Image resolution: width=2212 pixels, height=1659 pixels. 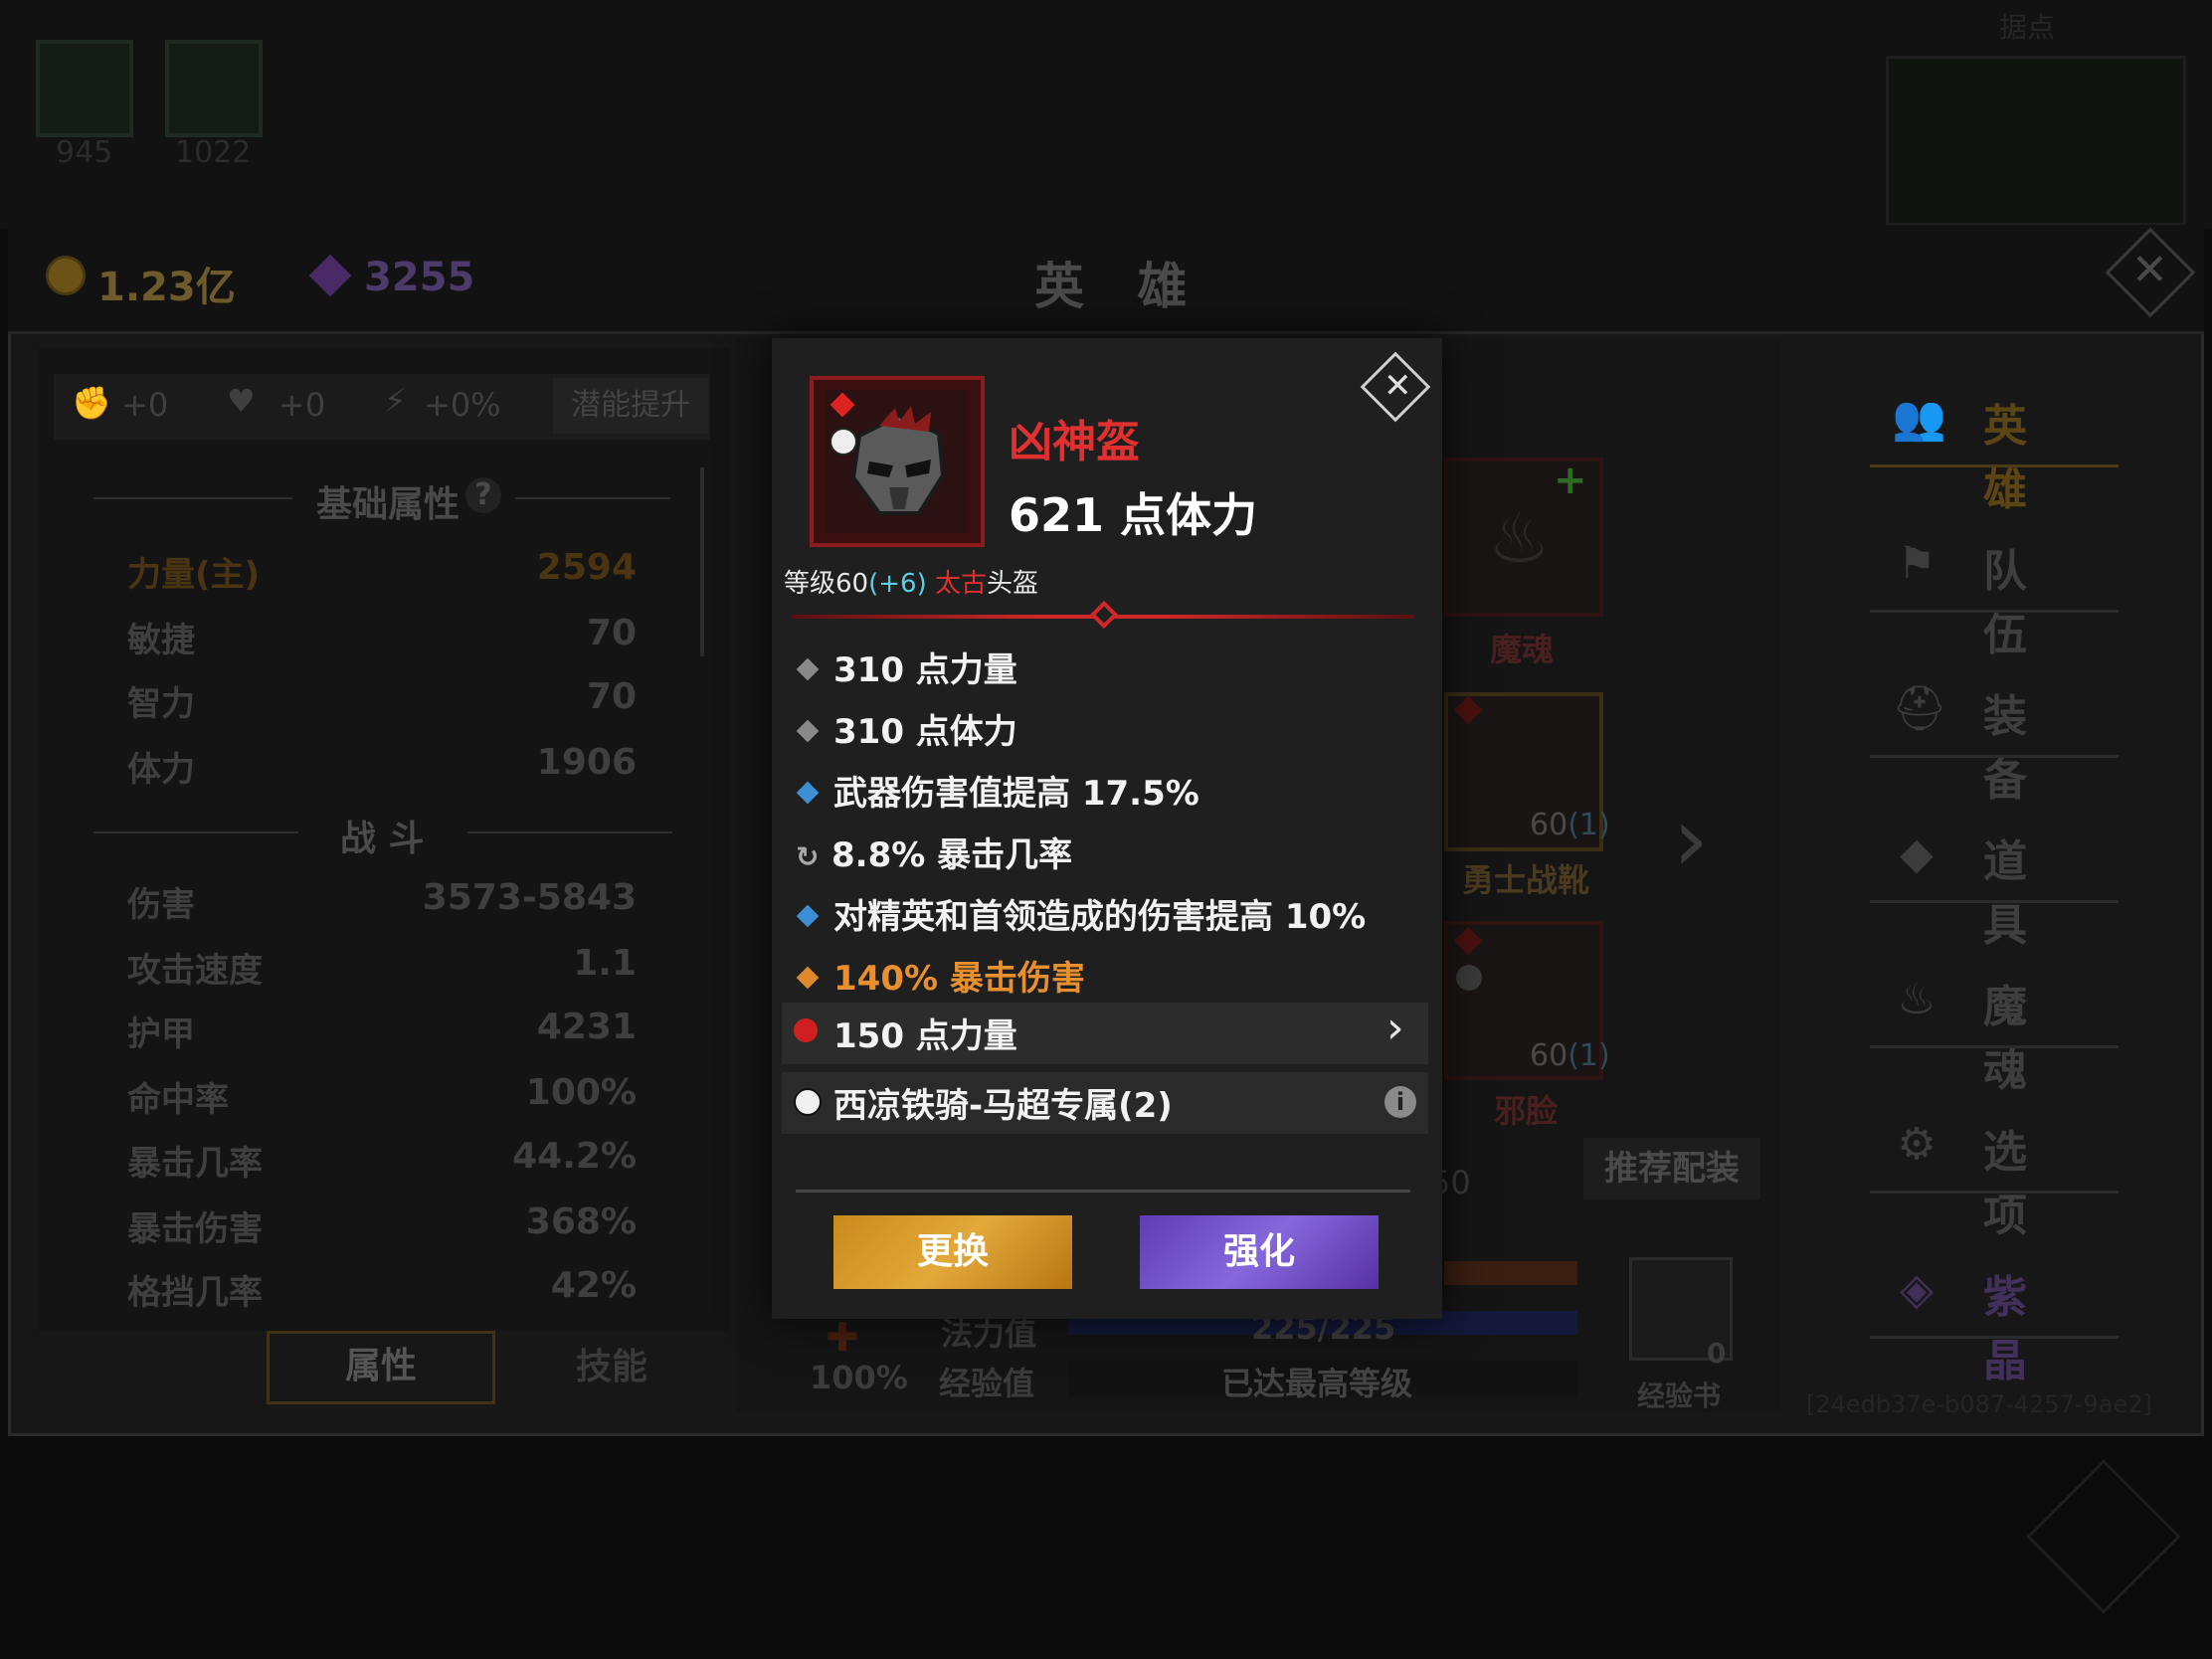 I want to click on item-attribute: ↻ 8.8% 暴击几率, so click(x=934, y=855).